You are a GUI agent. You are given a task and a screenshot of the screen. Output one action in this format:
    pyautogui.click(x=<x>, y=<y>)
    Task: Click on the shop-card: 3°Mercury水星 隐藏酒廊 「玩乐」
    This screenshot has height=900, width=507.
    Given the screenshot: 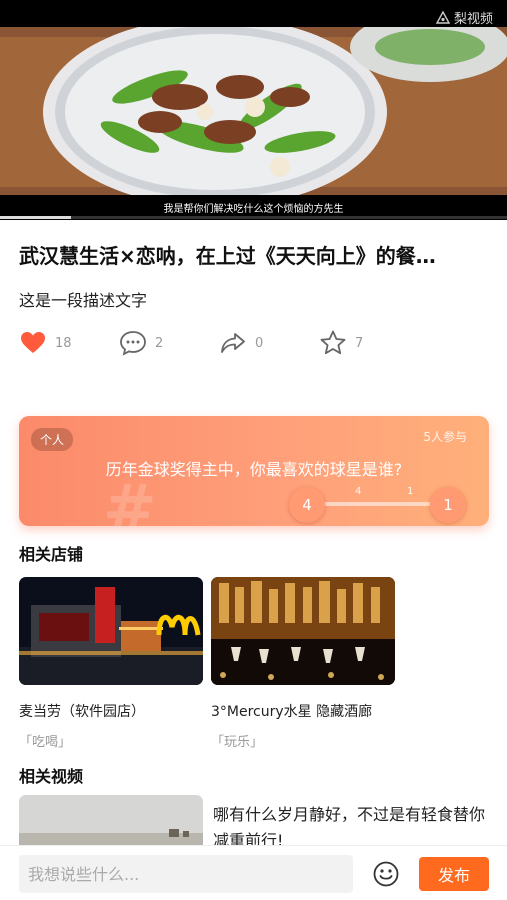 What is the action you would take?
    pyautogui.click(x=303, y=663)
    